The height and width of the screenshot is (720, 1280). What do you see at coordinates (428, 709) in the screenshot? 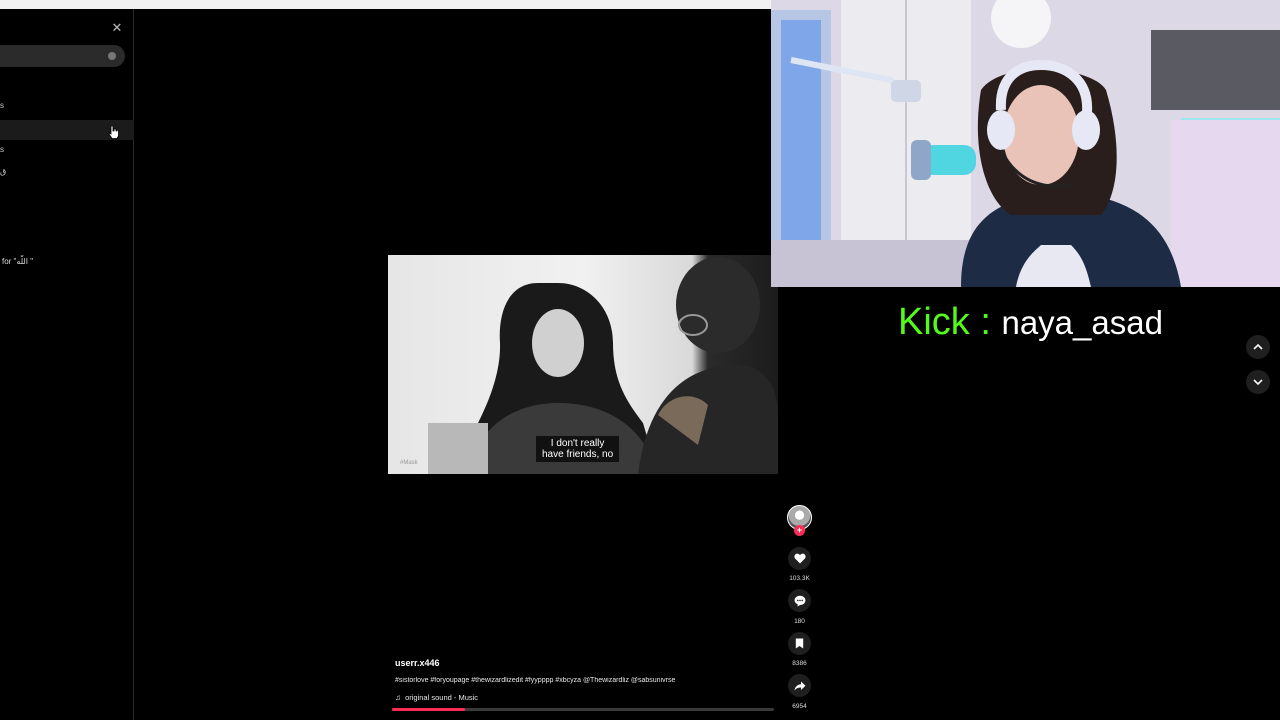
I see `video-progress-fill` at bounding box center [428, 709].